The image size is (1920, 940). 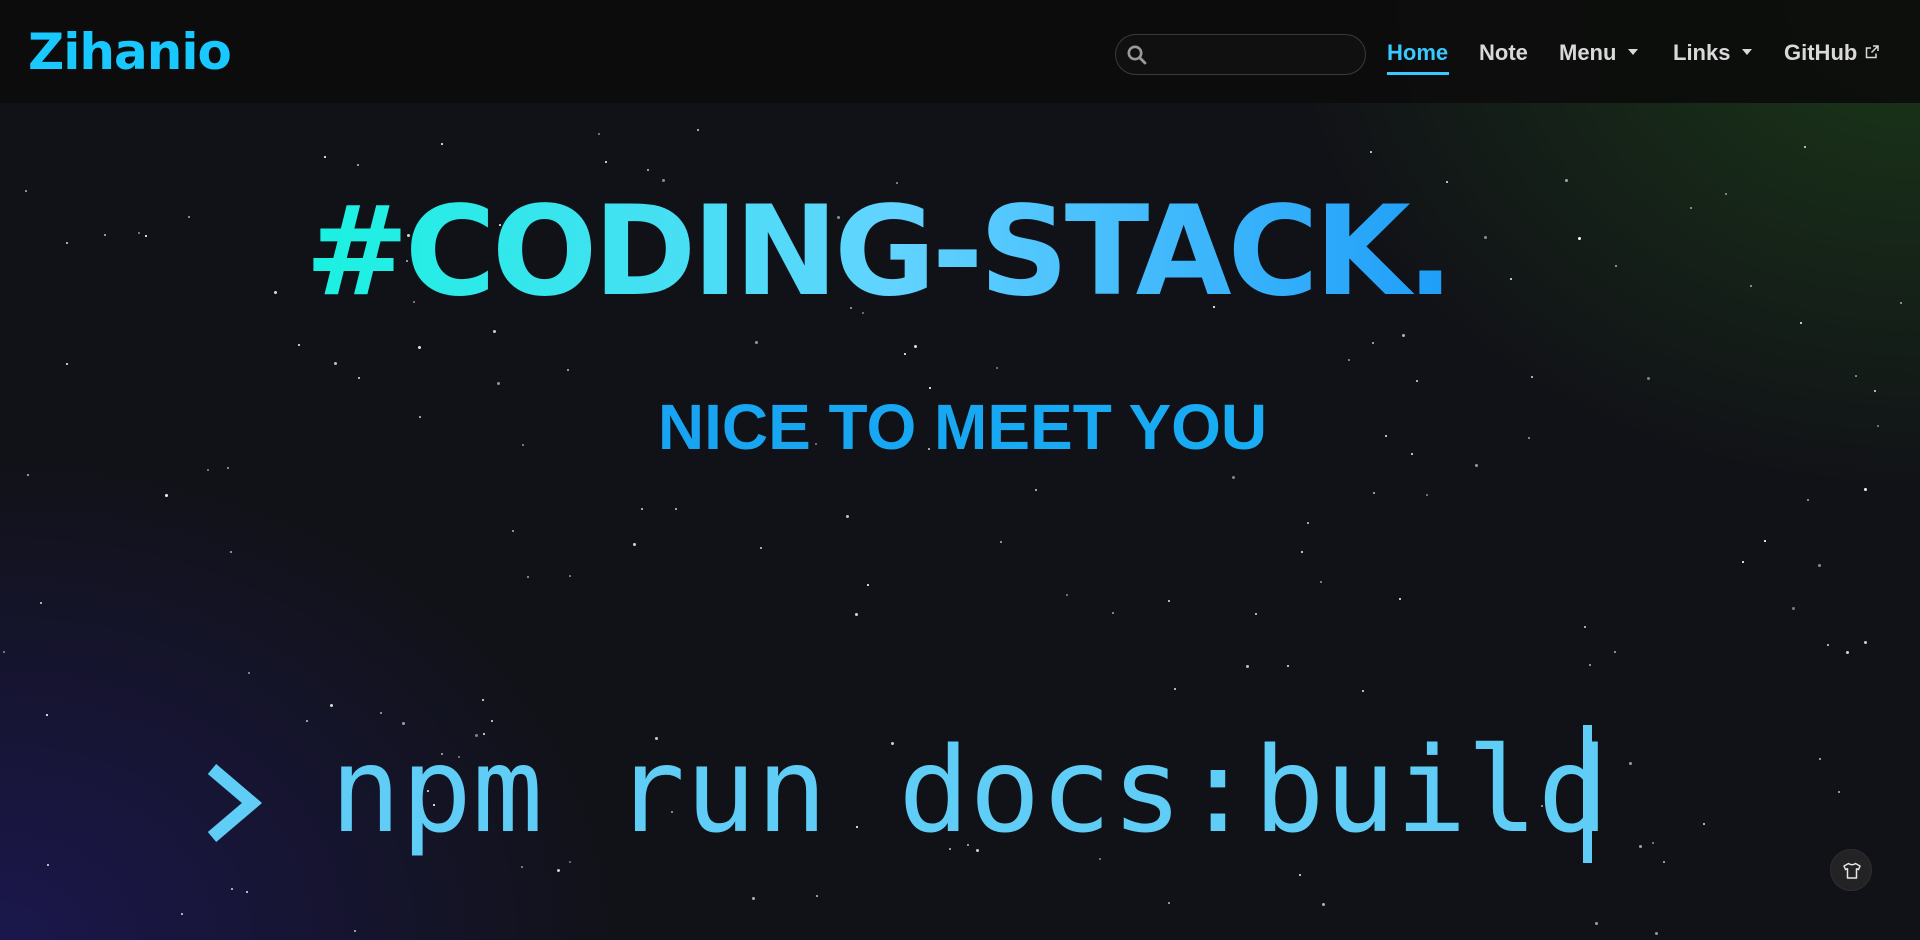 What do you see at coordinates (265, 790) in the screenshot?
I see `chevron-right-icon` at bounding box center [265, 790].